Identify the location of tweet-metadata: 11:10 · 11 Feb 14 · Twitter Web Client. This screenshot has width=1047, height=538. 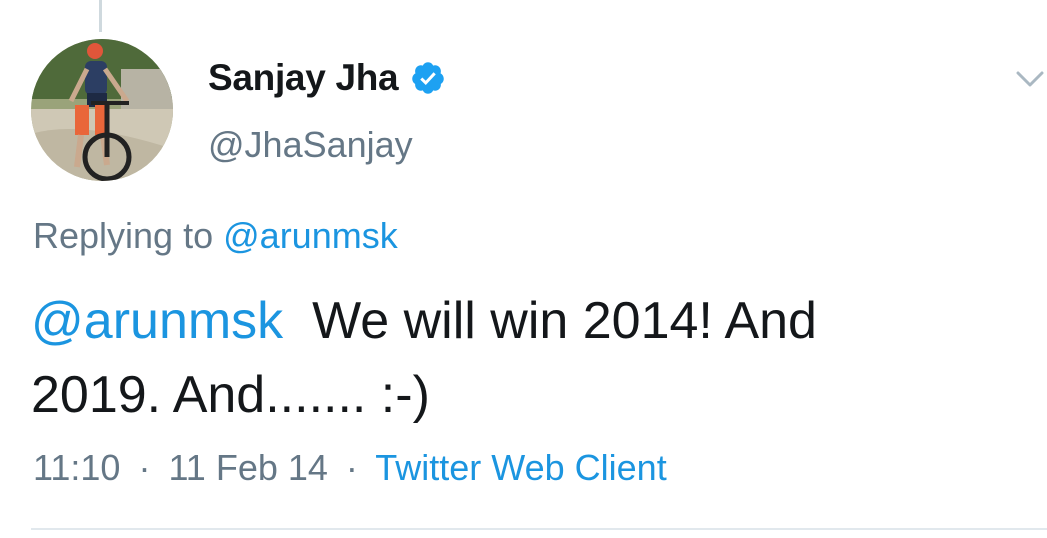
(350, 468).